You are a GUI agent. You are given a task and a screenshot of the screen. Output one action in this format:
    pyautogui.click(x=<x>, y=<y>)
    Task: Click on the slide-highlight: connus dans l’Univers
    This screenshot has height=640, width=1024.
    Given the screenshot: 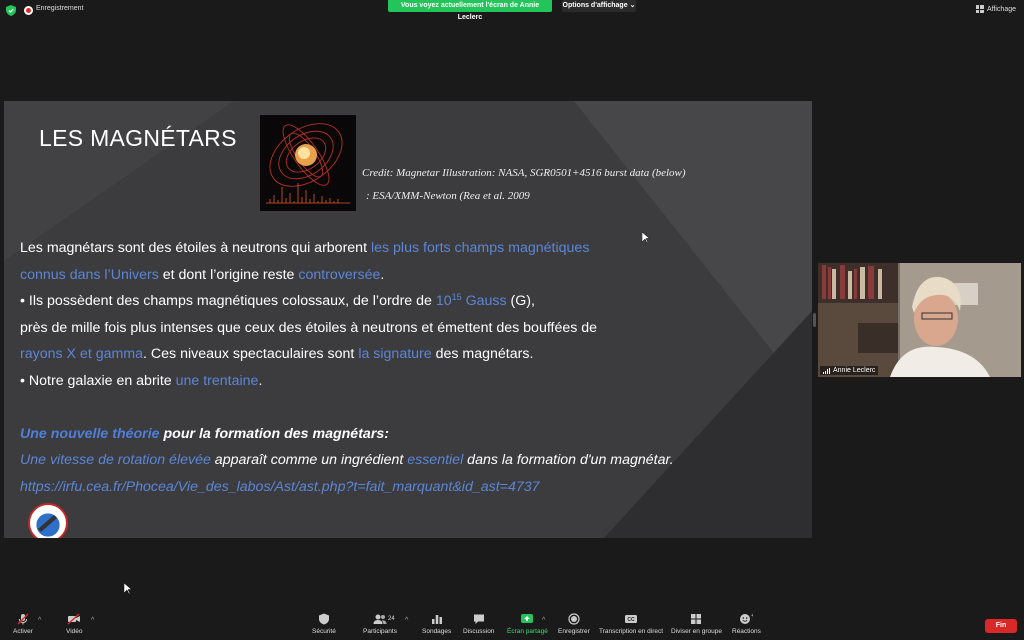 What is the action you would take?
    pyautogui.click(x=89, y=274)
    